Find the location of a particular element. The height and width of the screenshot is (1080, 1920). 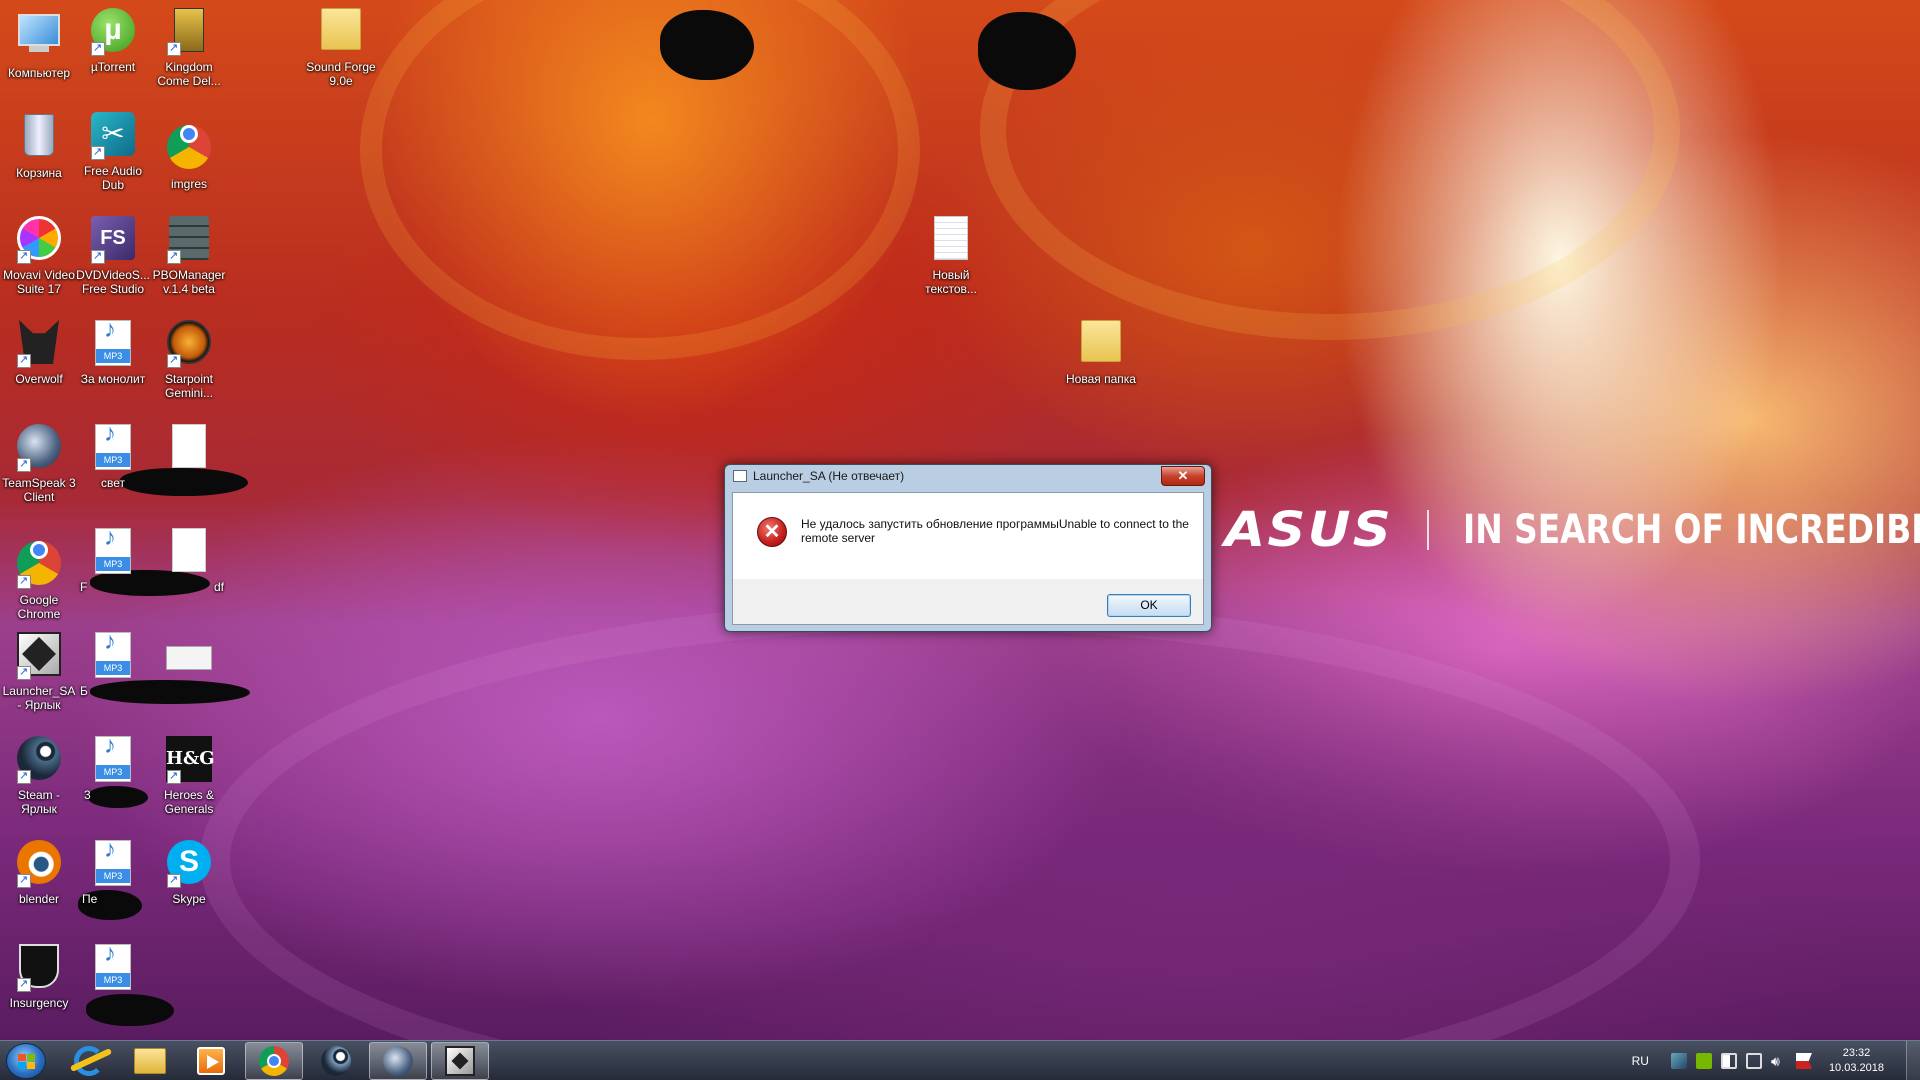

icon-label: Корзина is located at coordinates (39, 173).